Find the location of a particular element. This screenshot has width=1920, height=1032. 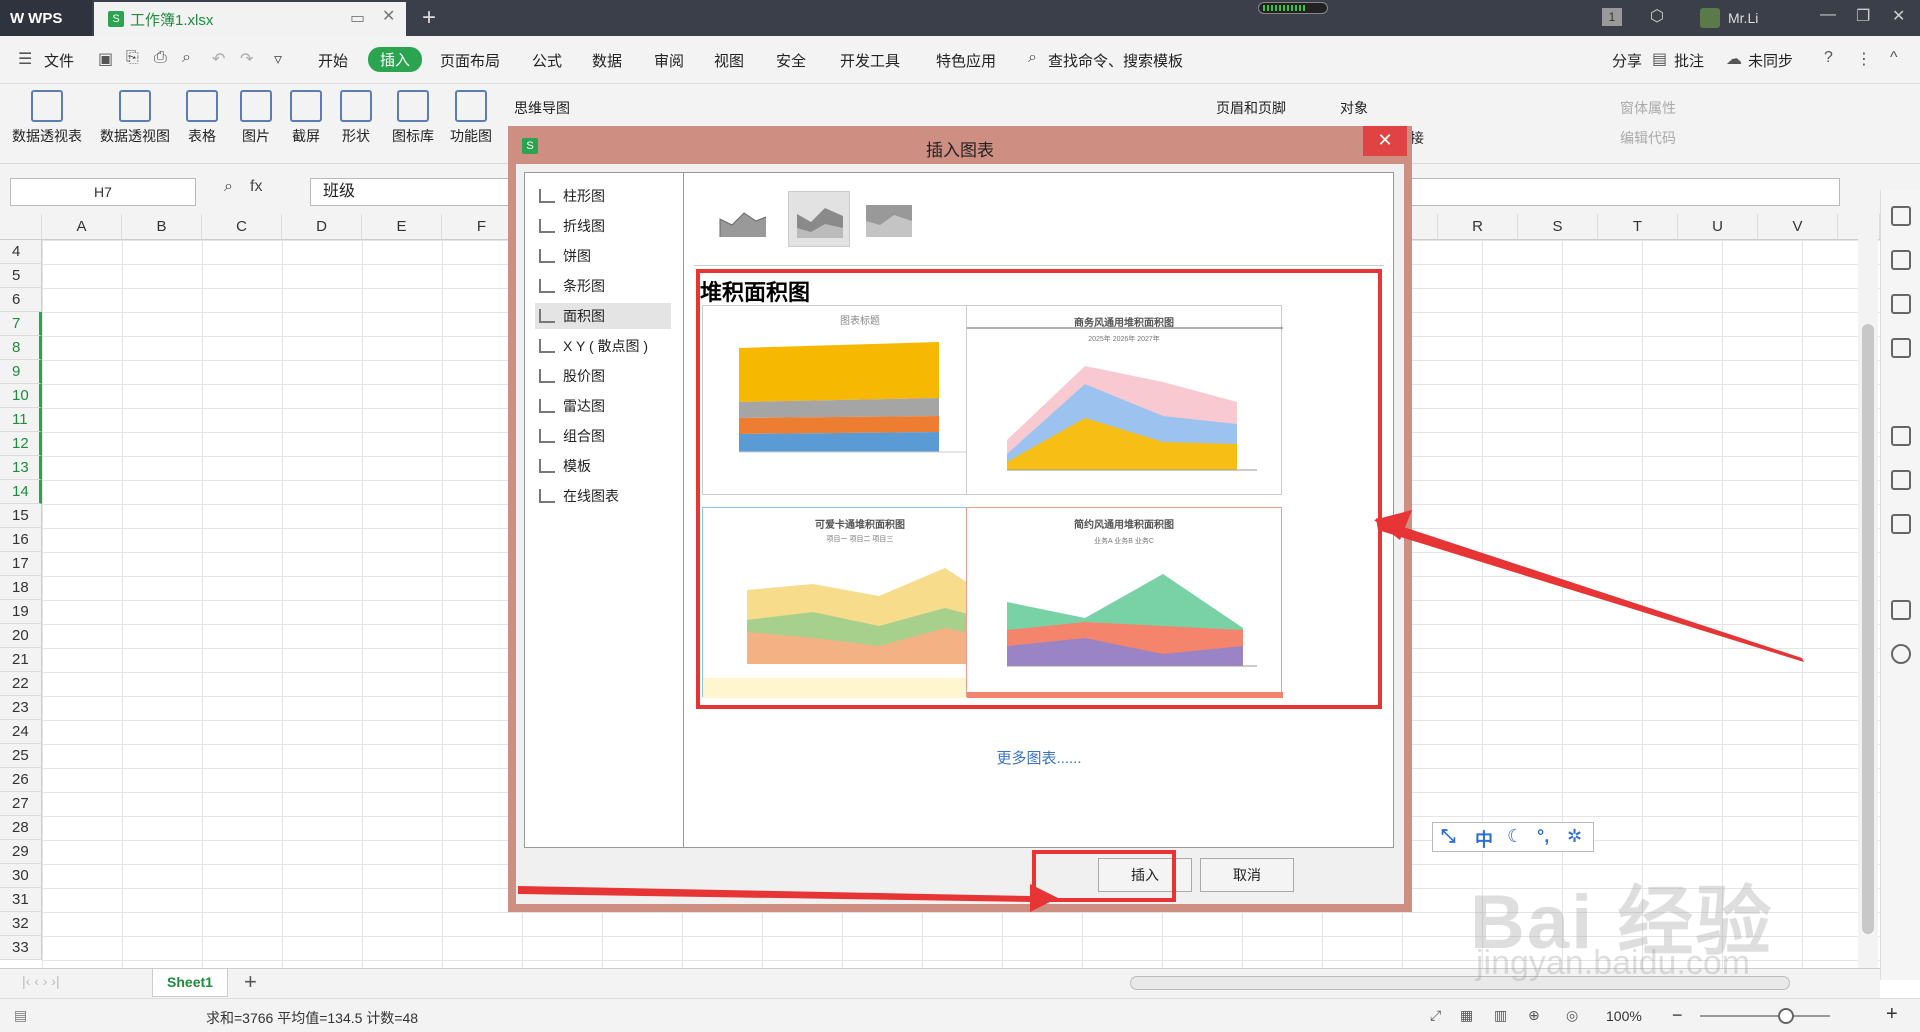

shape-style-icon is located at coordinates (1901, 260).